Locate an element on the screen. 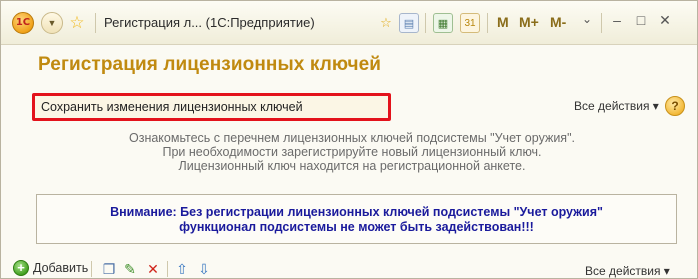 This screenshot has height=279, width=698. chevron-down-icon: ⌄ is located at coordinates (587, 19).